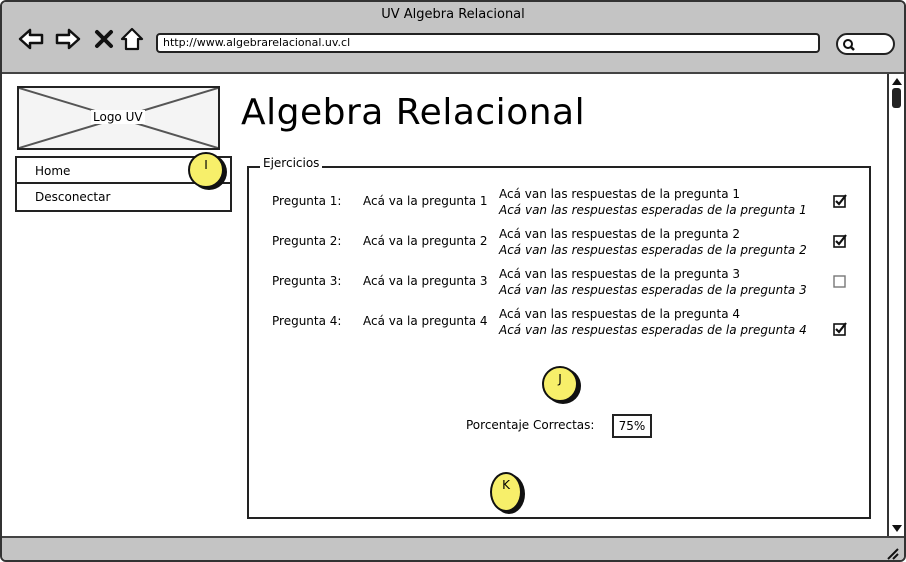 Image resolution: width=906 pixels, height=562 pixels. I want to click on sidebar-item-logout: Desconectar, so click(123, 197).